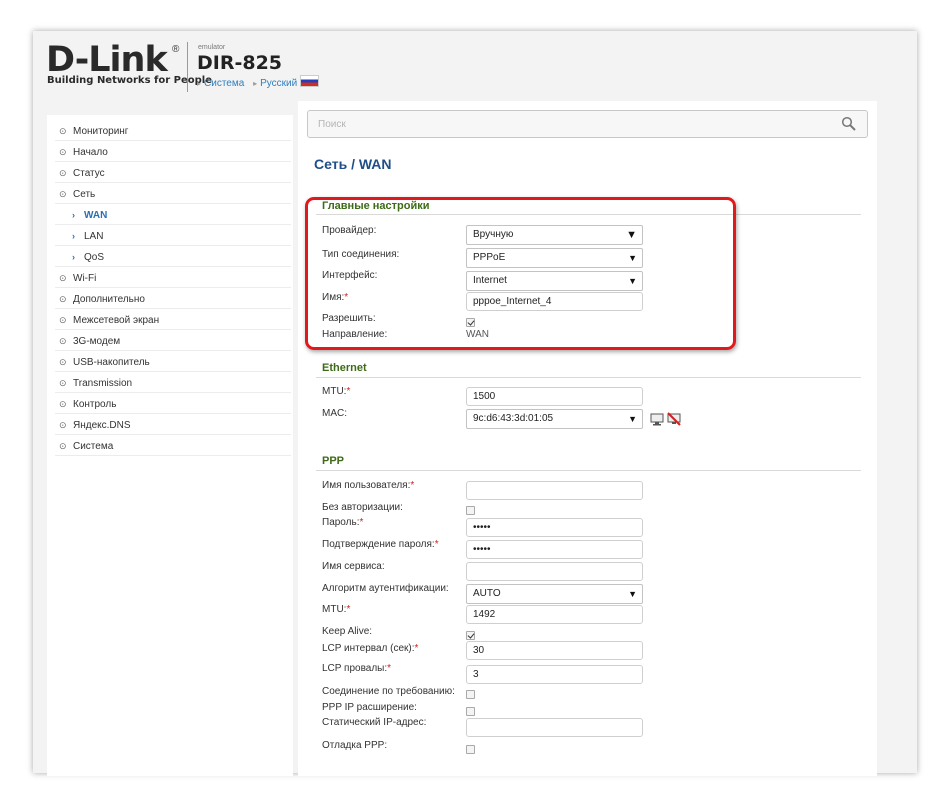 This screenshot has height=805, width=950. Describe the element at coordinates (470, 694) in the screenshot. I see `on-demand-checkbox` at that location.